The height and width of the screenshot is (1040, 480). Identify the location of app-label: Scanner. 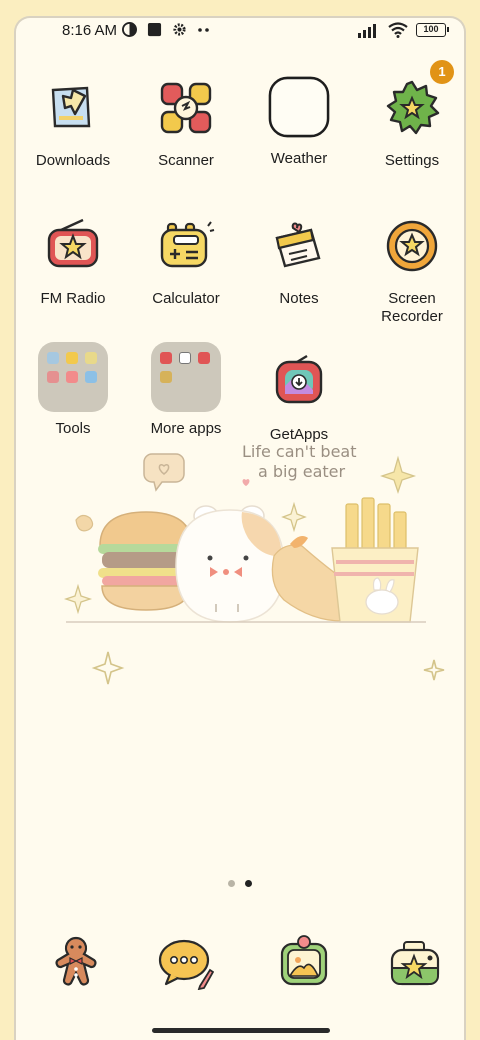
(186, 160).